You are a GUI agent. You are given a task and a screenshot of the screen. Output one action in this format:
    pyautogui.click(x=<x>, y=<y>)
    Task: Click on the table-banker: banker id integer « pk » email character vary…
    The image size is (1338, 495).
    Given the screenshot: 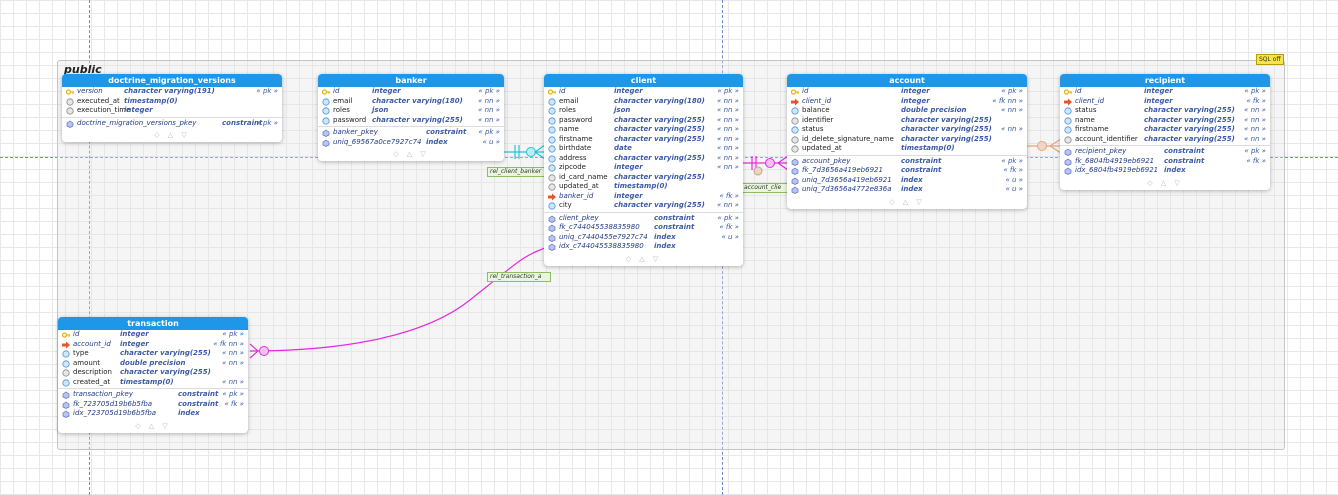 What is the action you would take?
    pyautogui.click(x=411, y=117)
    